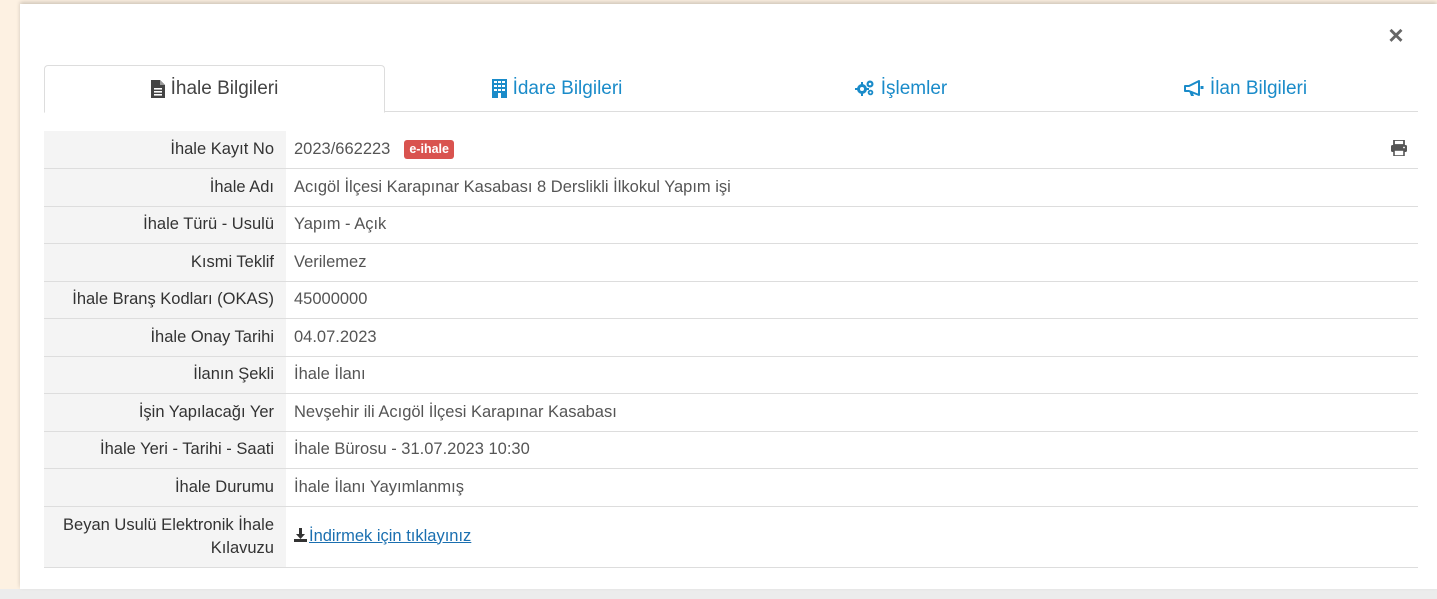  Describe the element at coordinates (429, 149) in the screenshot. I see `e-ihale-badge: e-ihale` at that location.